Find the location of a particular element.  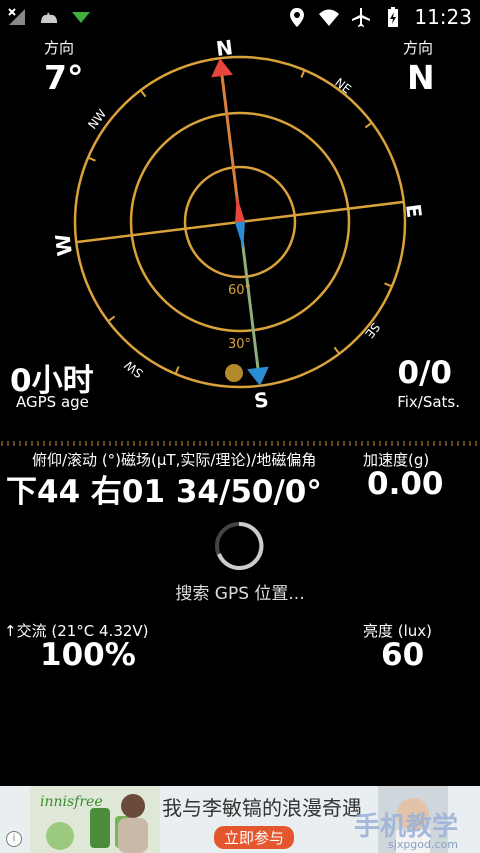

airplane-icon is located at coordinates (361, 17).